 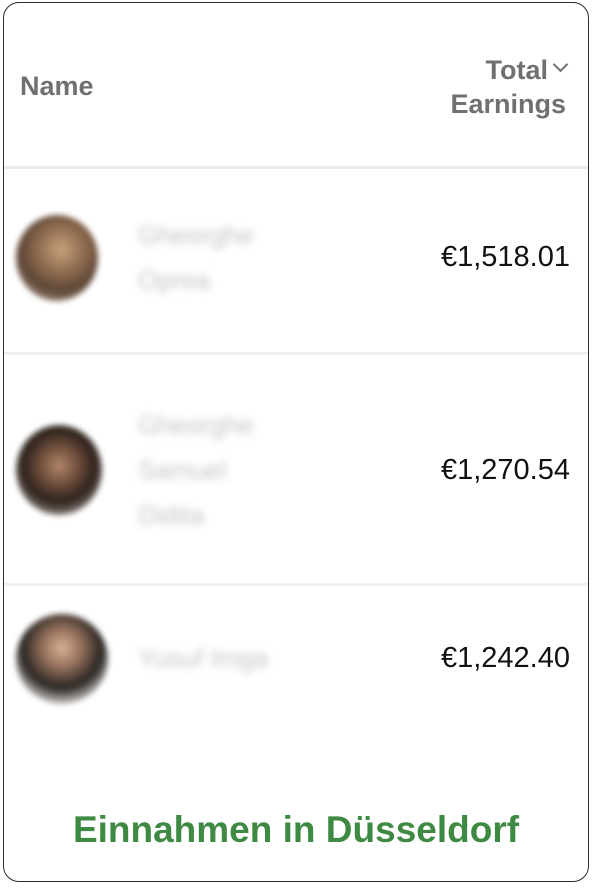 What do you see at coordinates (57, 86) in the screenshot?
I see `column-header-name: Name` at bounding box center [57, 86].